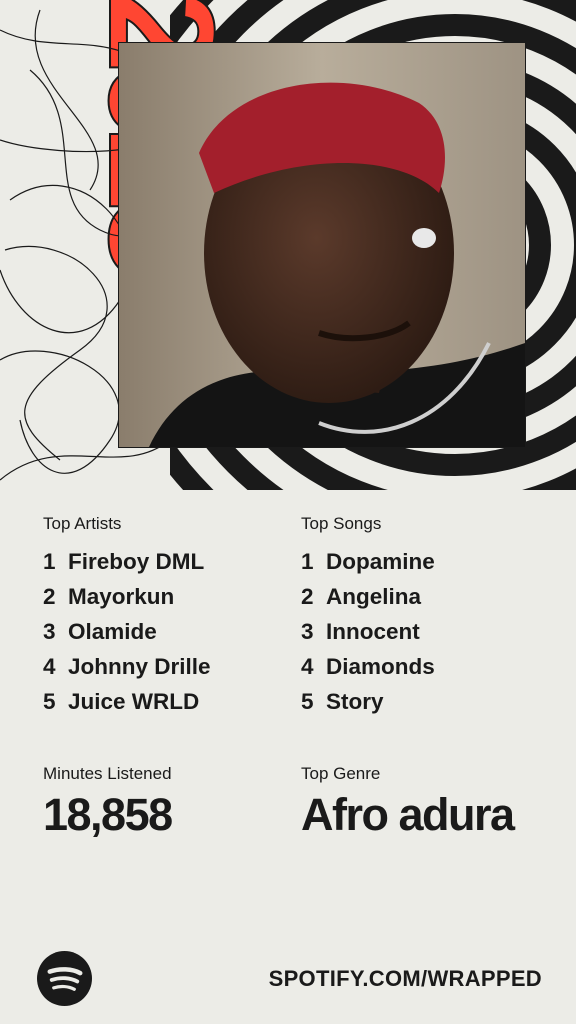  What do you see at coordinates (82, 523) in the screenshot?
I see `top-artists-title: Top Artists` at bounding box center [82, 523].